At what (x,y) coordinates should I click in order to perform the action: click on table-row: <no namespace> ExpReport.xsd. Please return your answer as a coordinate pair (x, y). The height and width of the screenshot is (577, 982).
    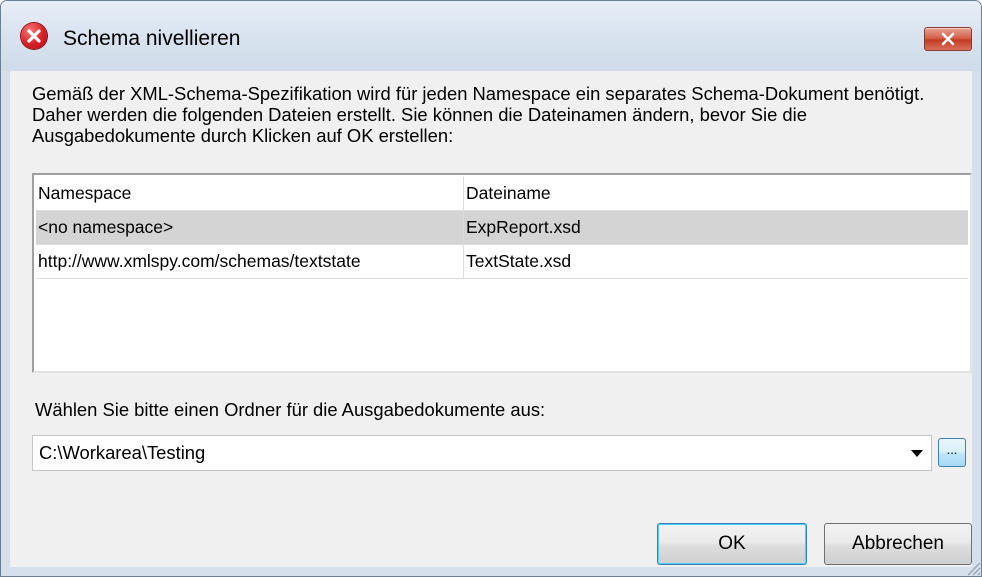
    Looking at the image, I should click on (502, 228).